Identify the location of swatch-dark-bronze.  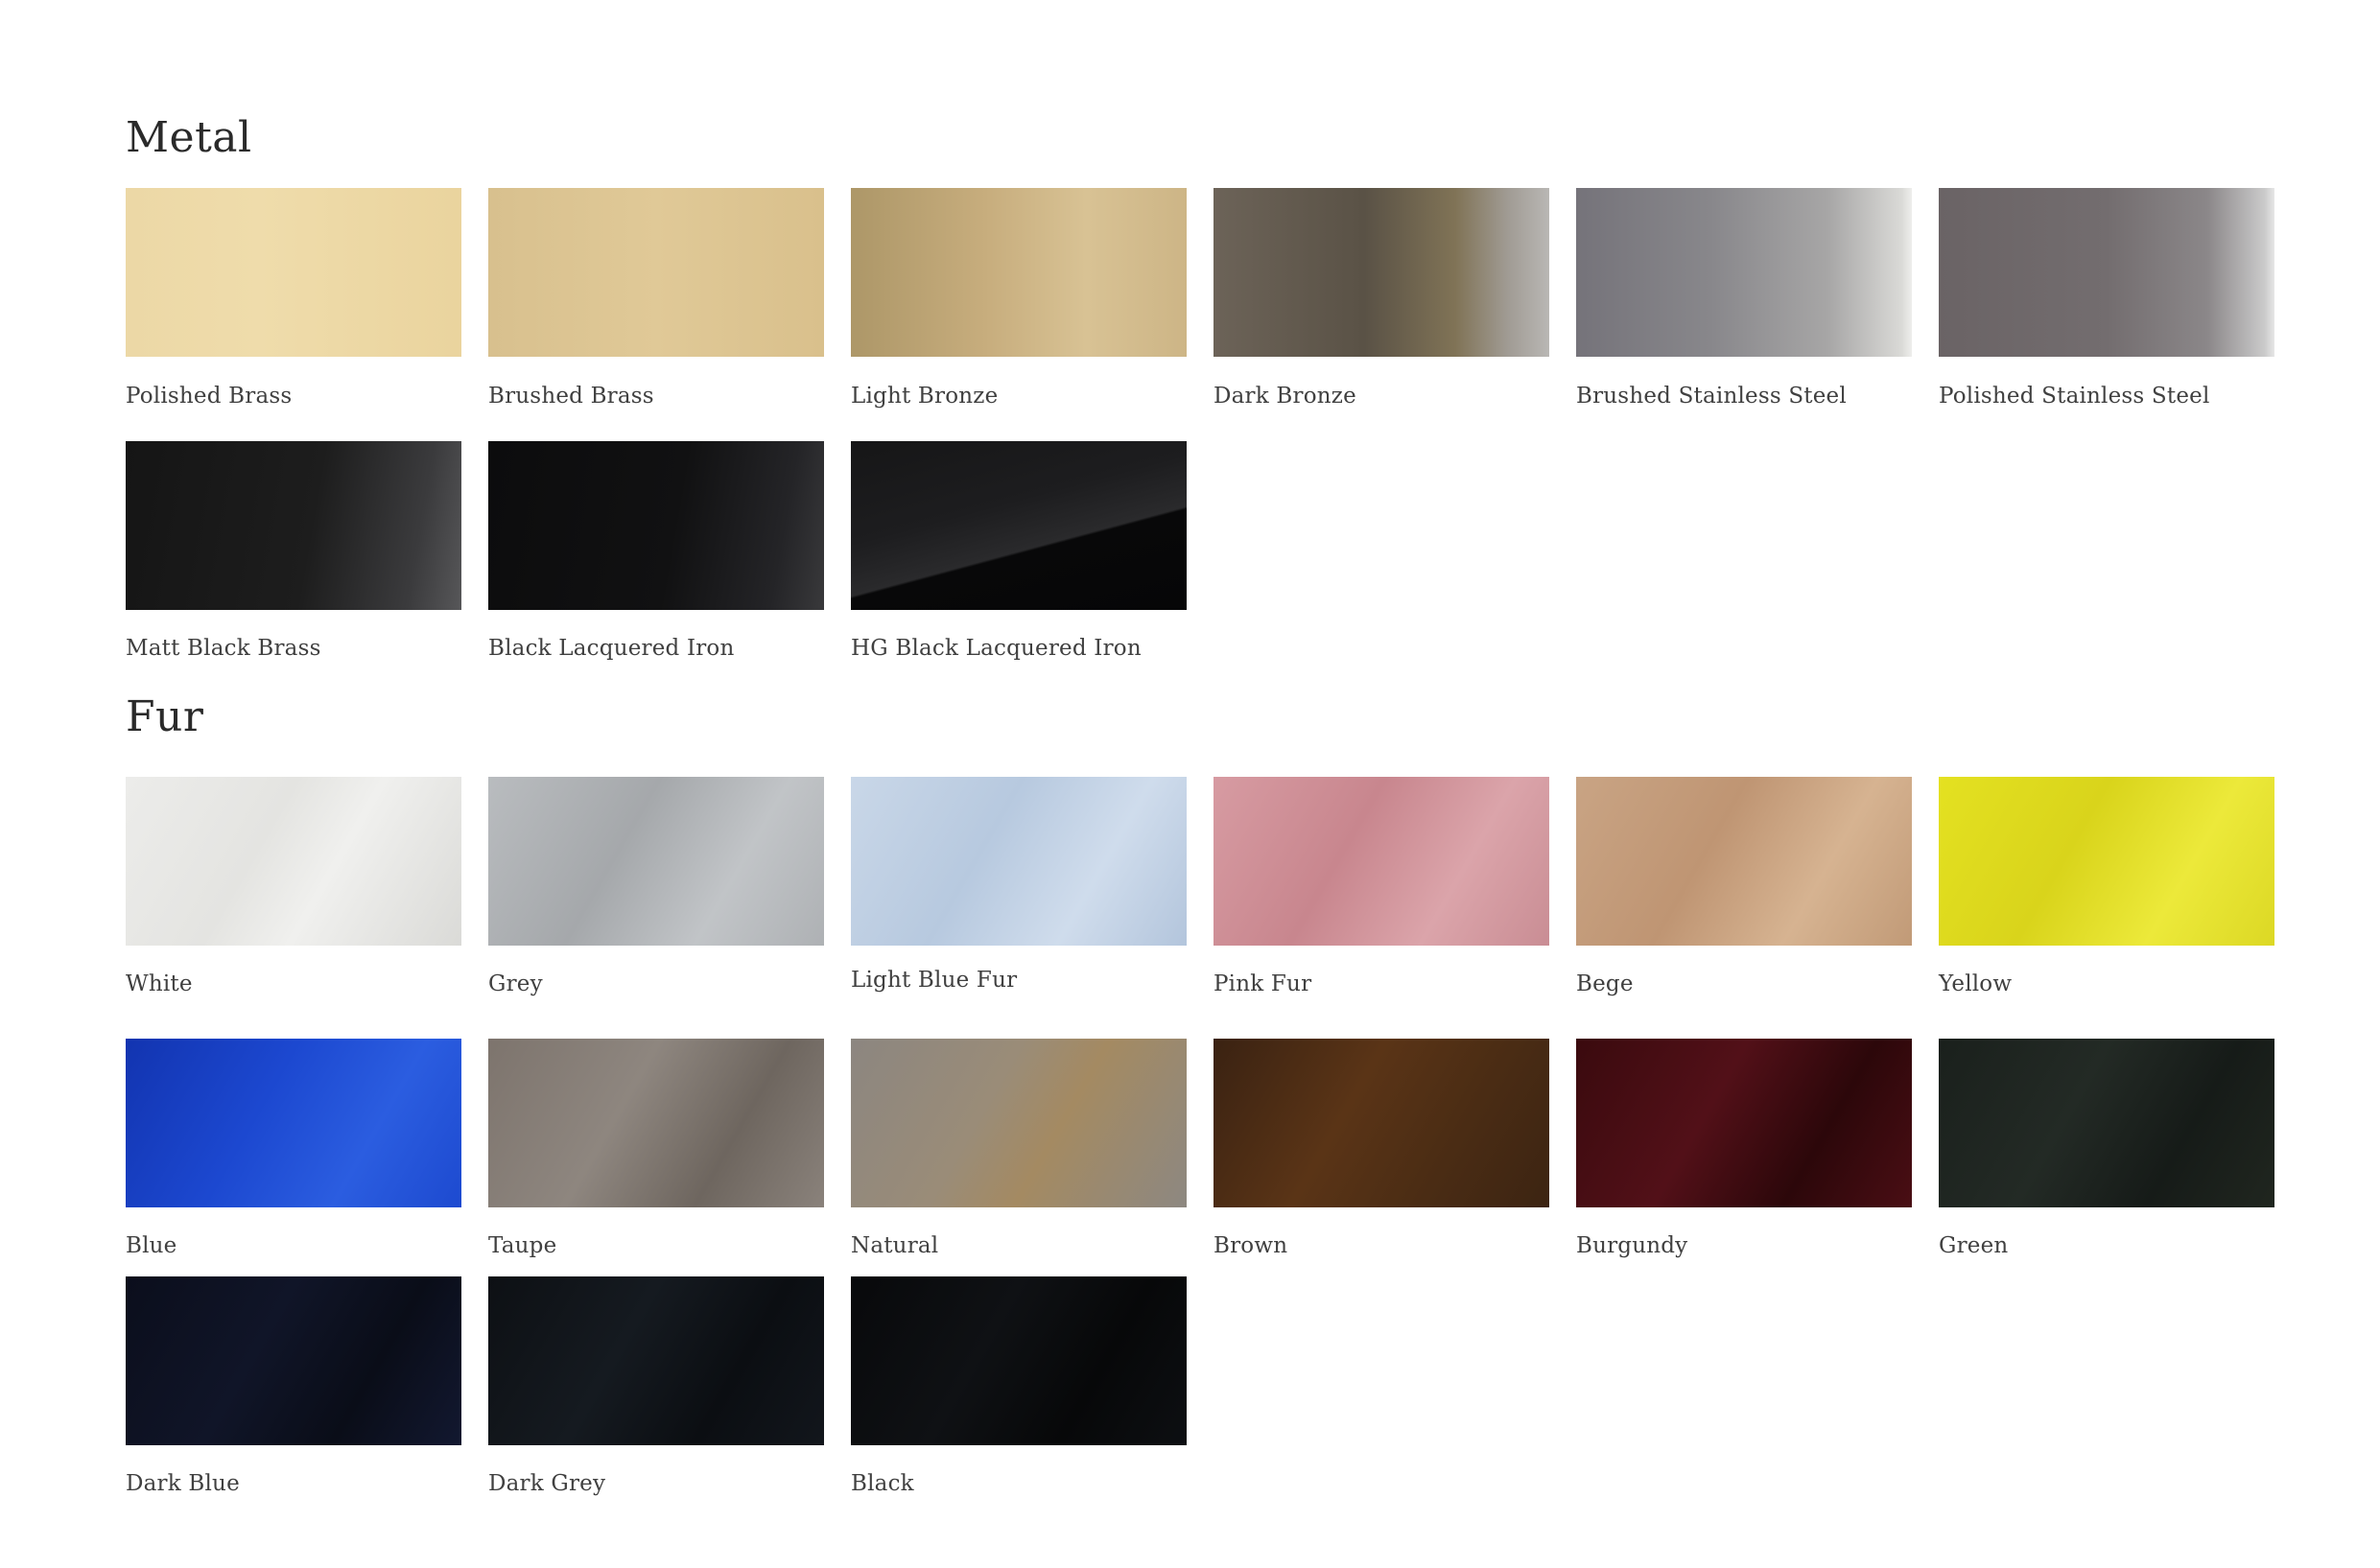
(1382, 273).